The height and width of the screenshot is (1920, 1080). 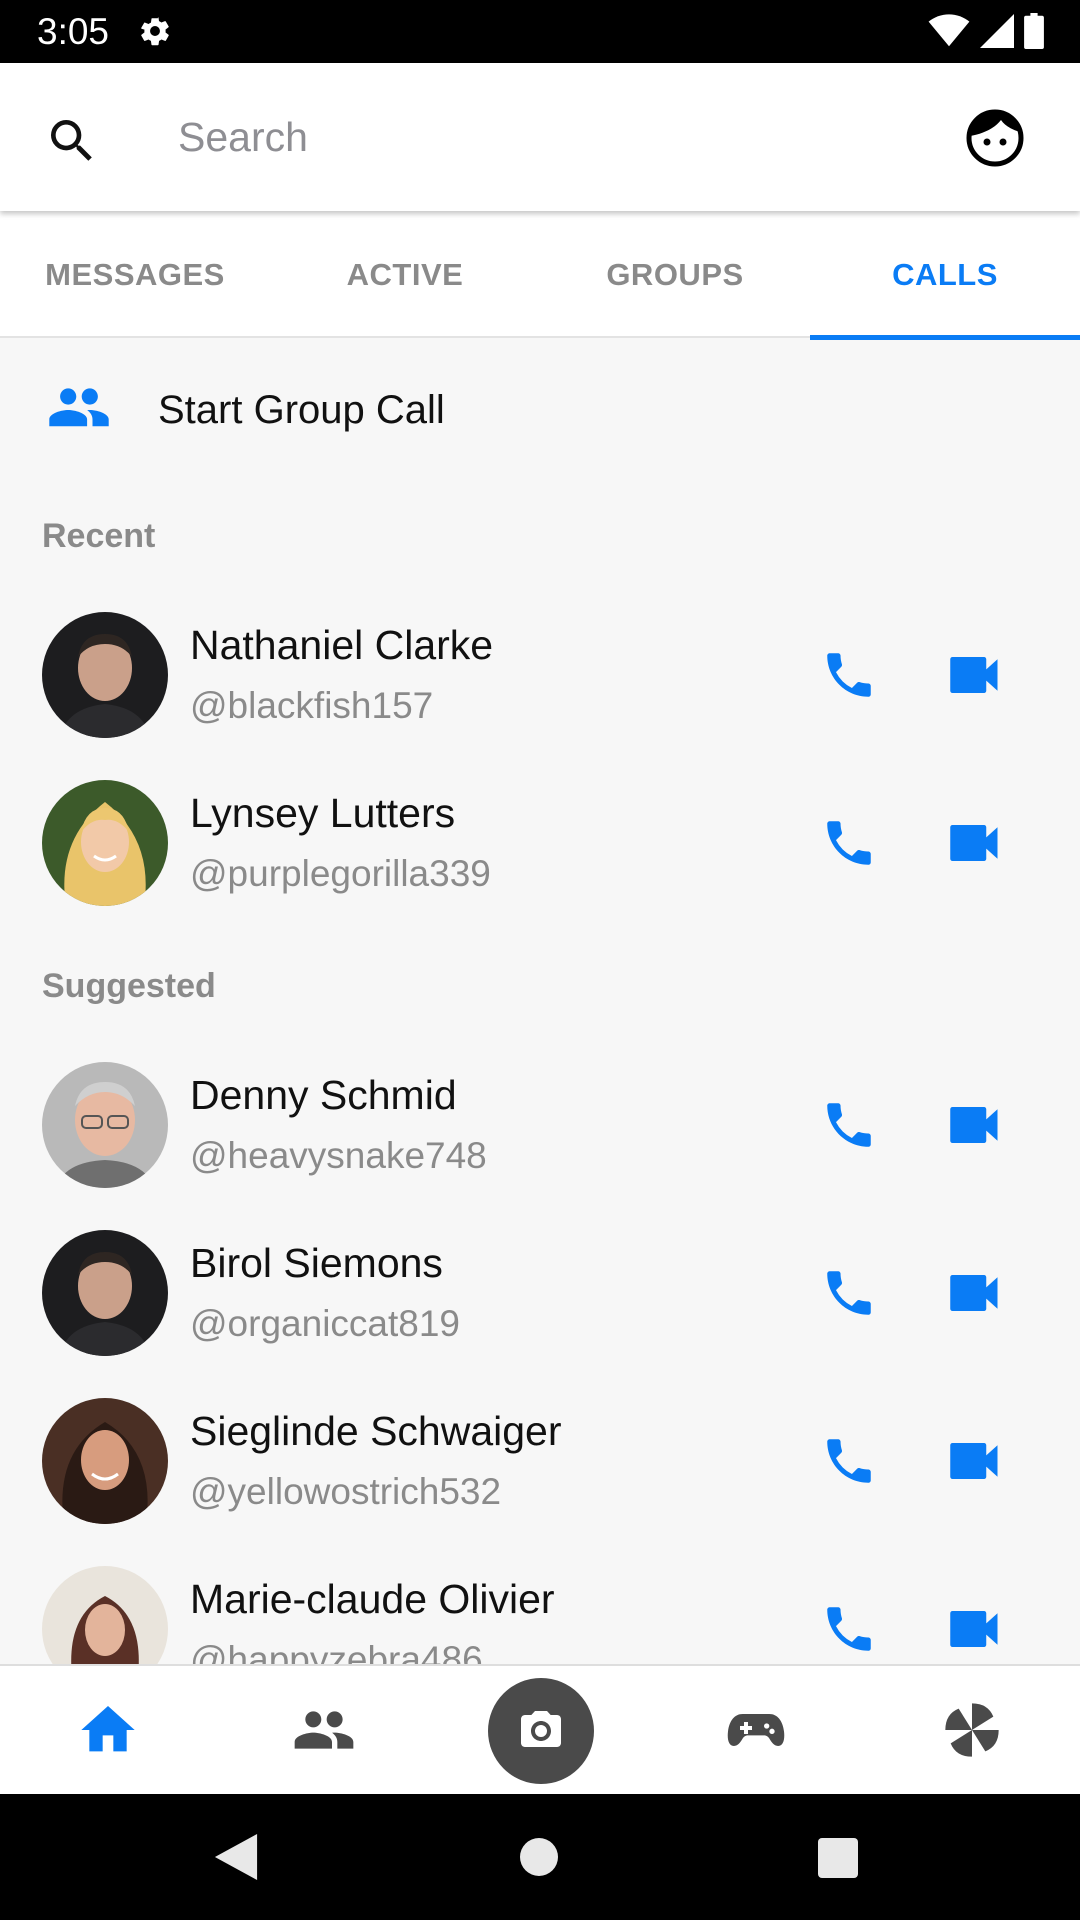 I want to click on contact-name: Nathaniel Clarke, so click(x=342, y=645).